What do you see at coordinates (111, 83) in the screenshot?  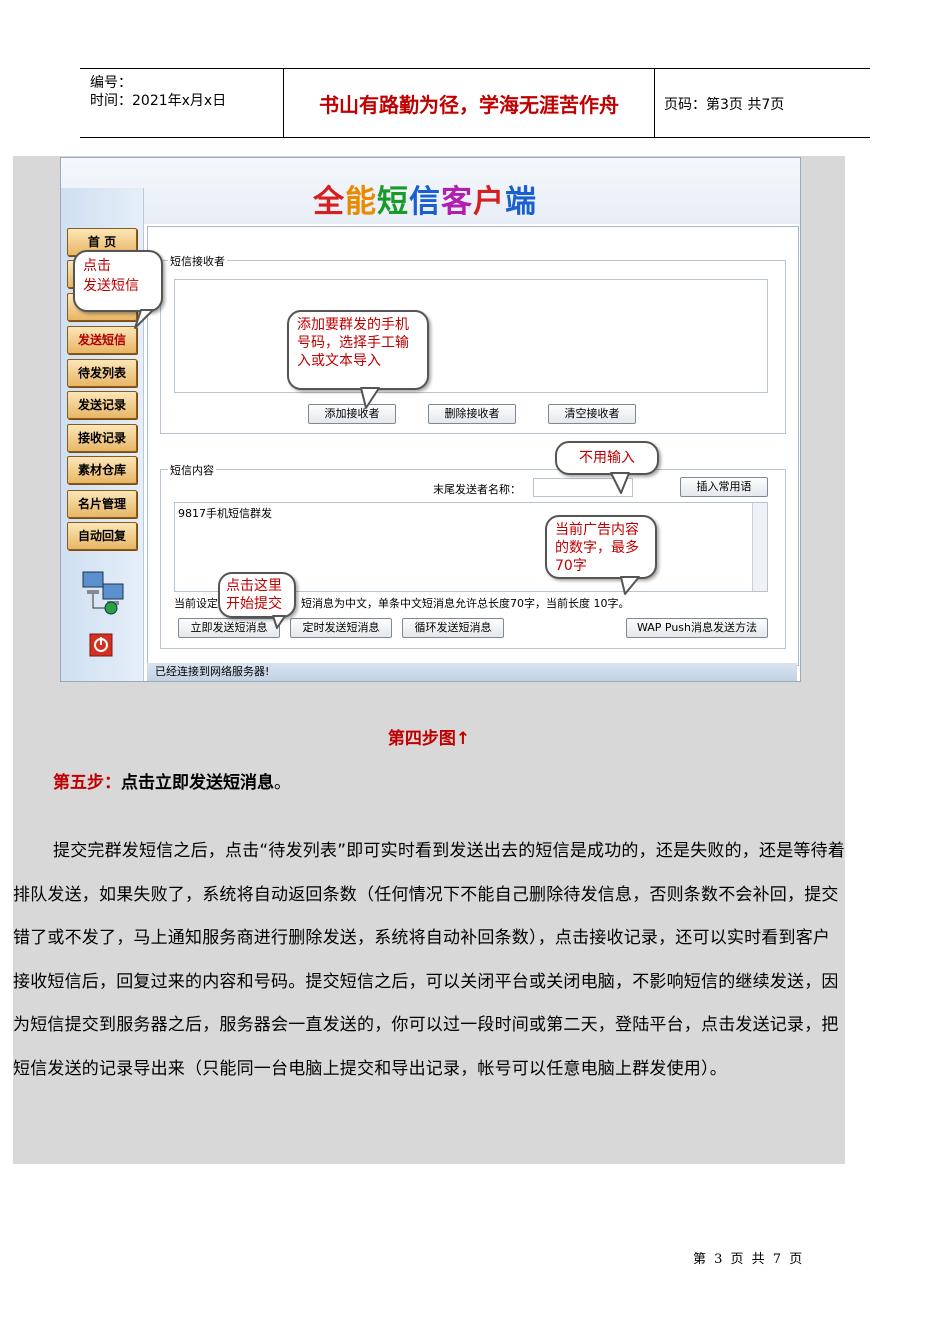 I see `number-label: 编号：` at bounding box center [111, 83].